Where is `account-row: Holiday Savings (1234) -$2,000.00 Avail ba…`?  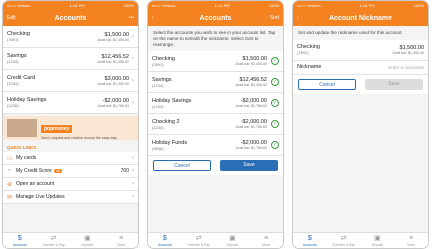 account-row: Holiday Savings (1234) -$2,000.00 Avail ba… is located at coordinates (215, 104).